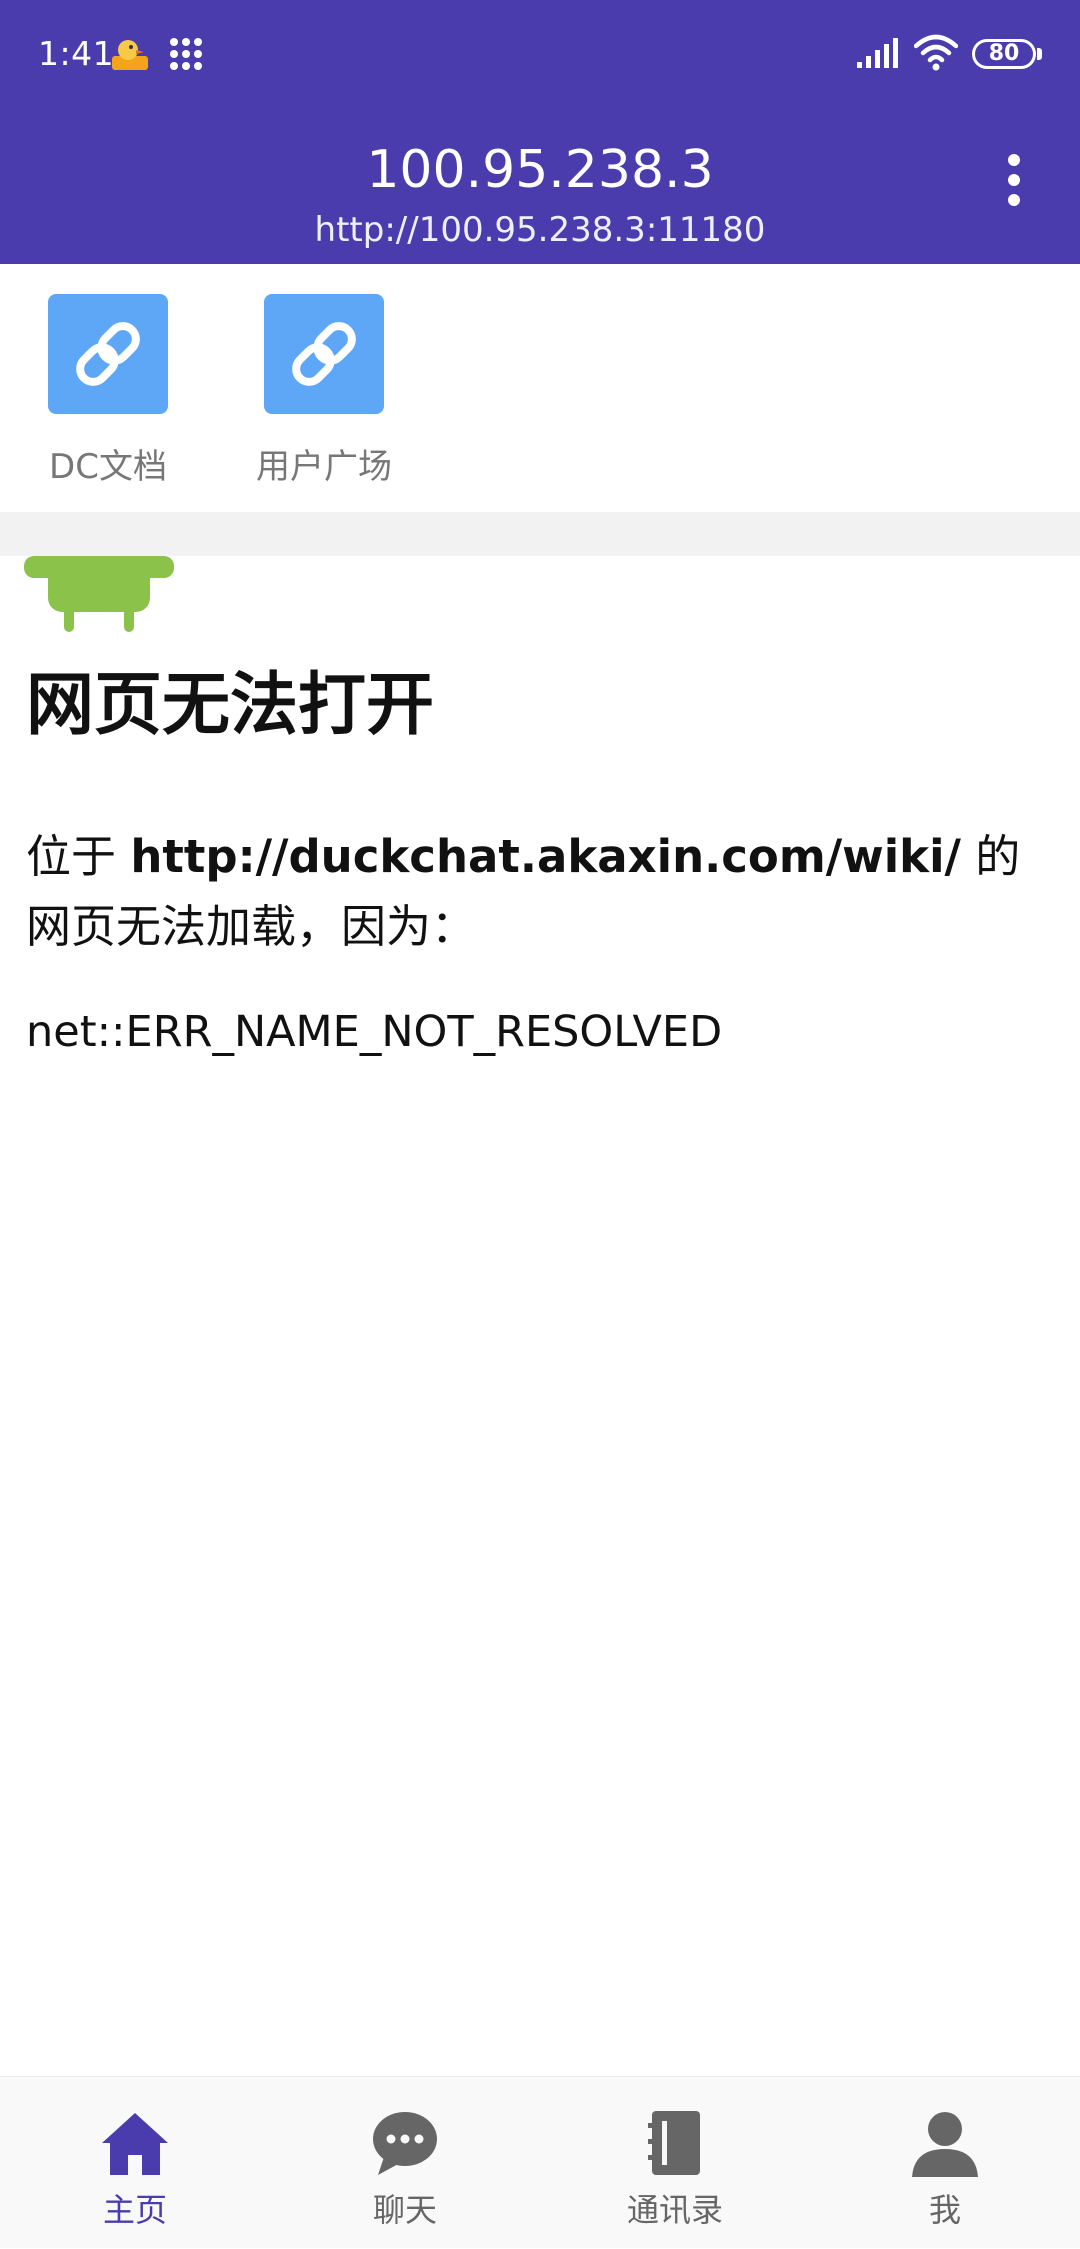 Image resolution: width=1080 pixels, height=2249 pixels. What do you see at coordinates (945, 2144) in the screenshot?
I see `person-icon` at bounding box center [945, 2144].